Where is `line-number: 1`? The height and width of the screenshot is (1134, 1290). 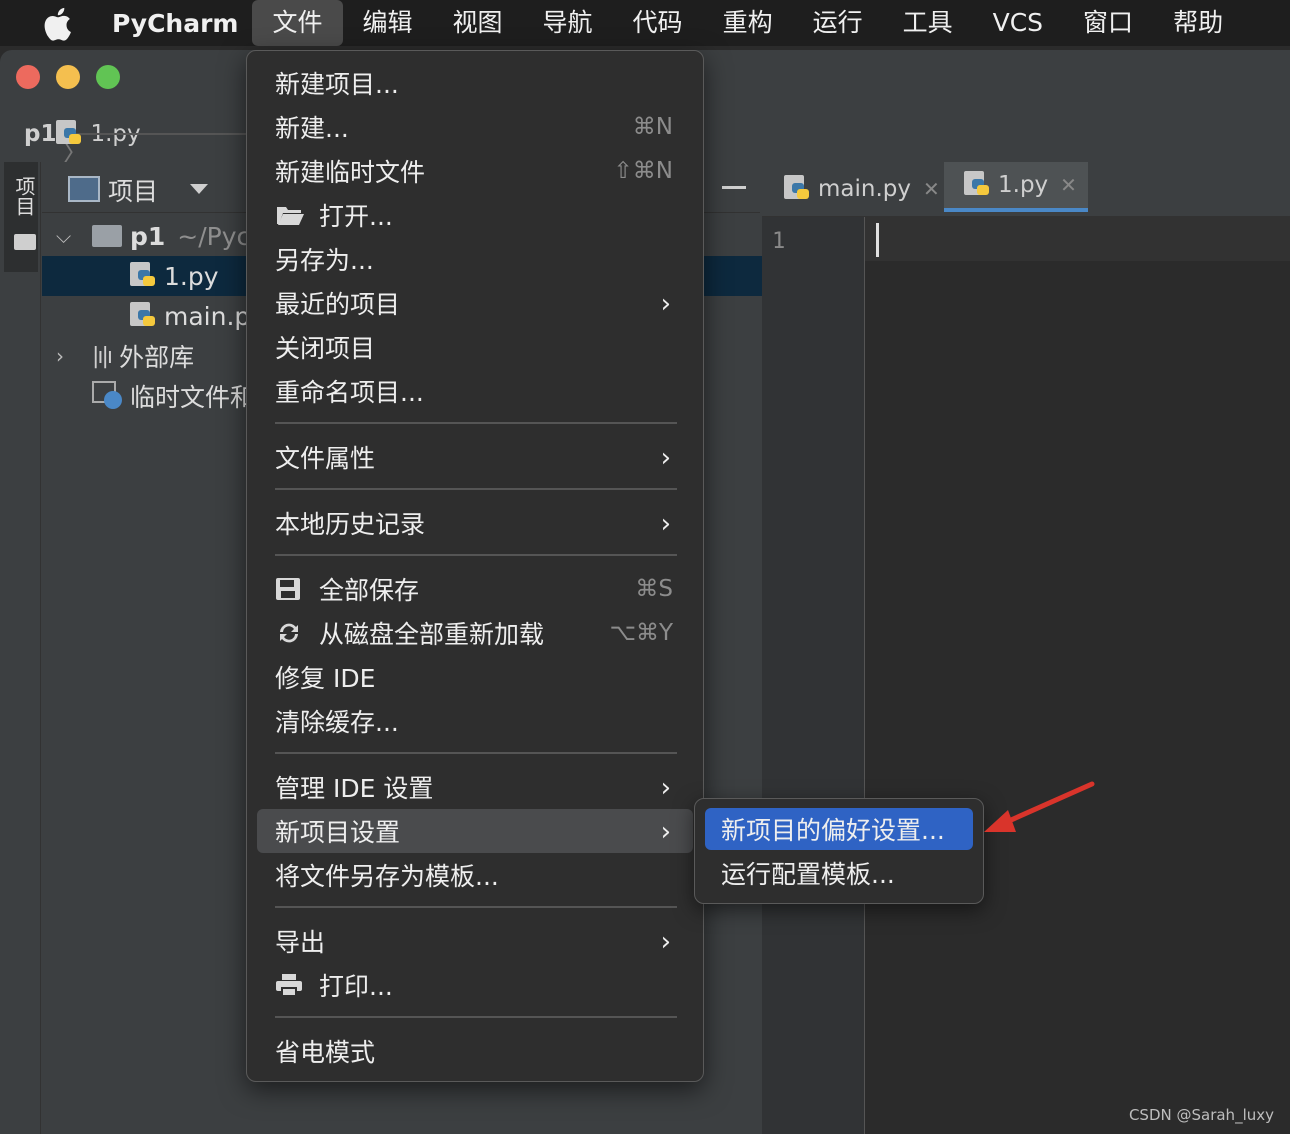 line-number: 1 is located at coordinates (779, 241).